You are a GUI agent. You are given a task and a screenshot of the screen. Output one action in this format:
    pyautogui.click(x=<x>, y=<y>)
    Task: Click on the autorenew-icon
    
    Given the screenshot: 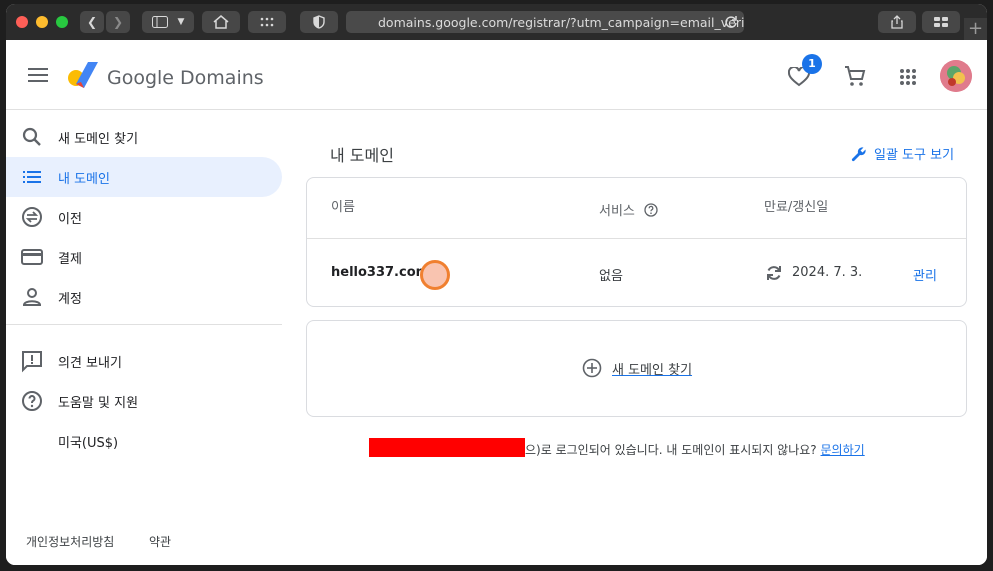 What is the action you would take?
    pyautogui.click(x=774, y=273)
    